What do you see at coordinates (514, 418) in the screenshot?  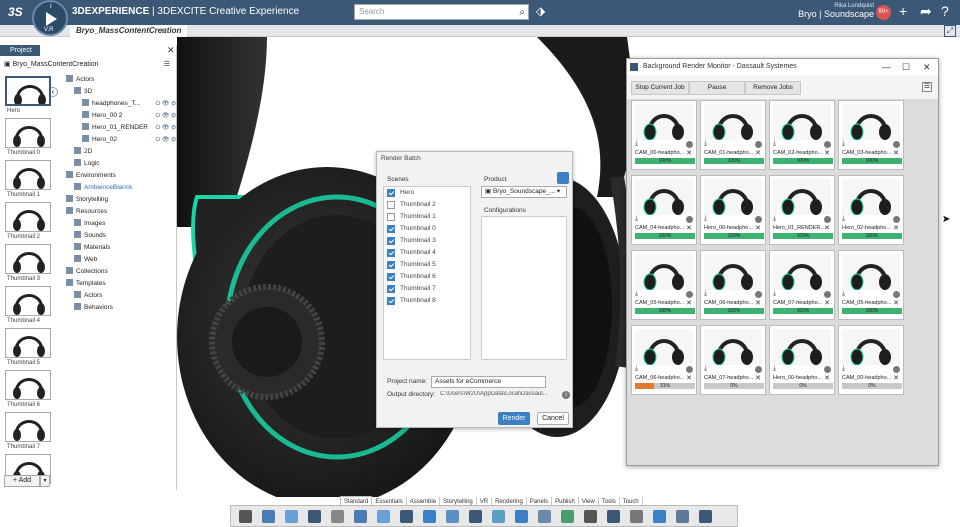 I see `render-button: Render` at bounding box center [514, 418].